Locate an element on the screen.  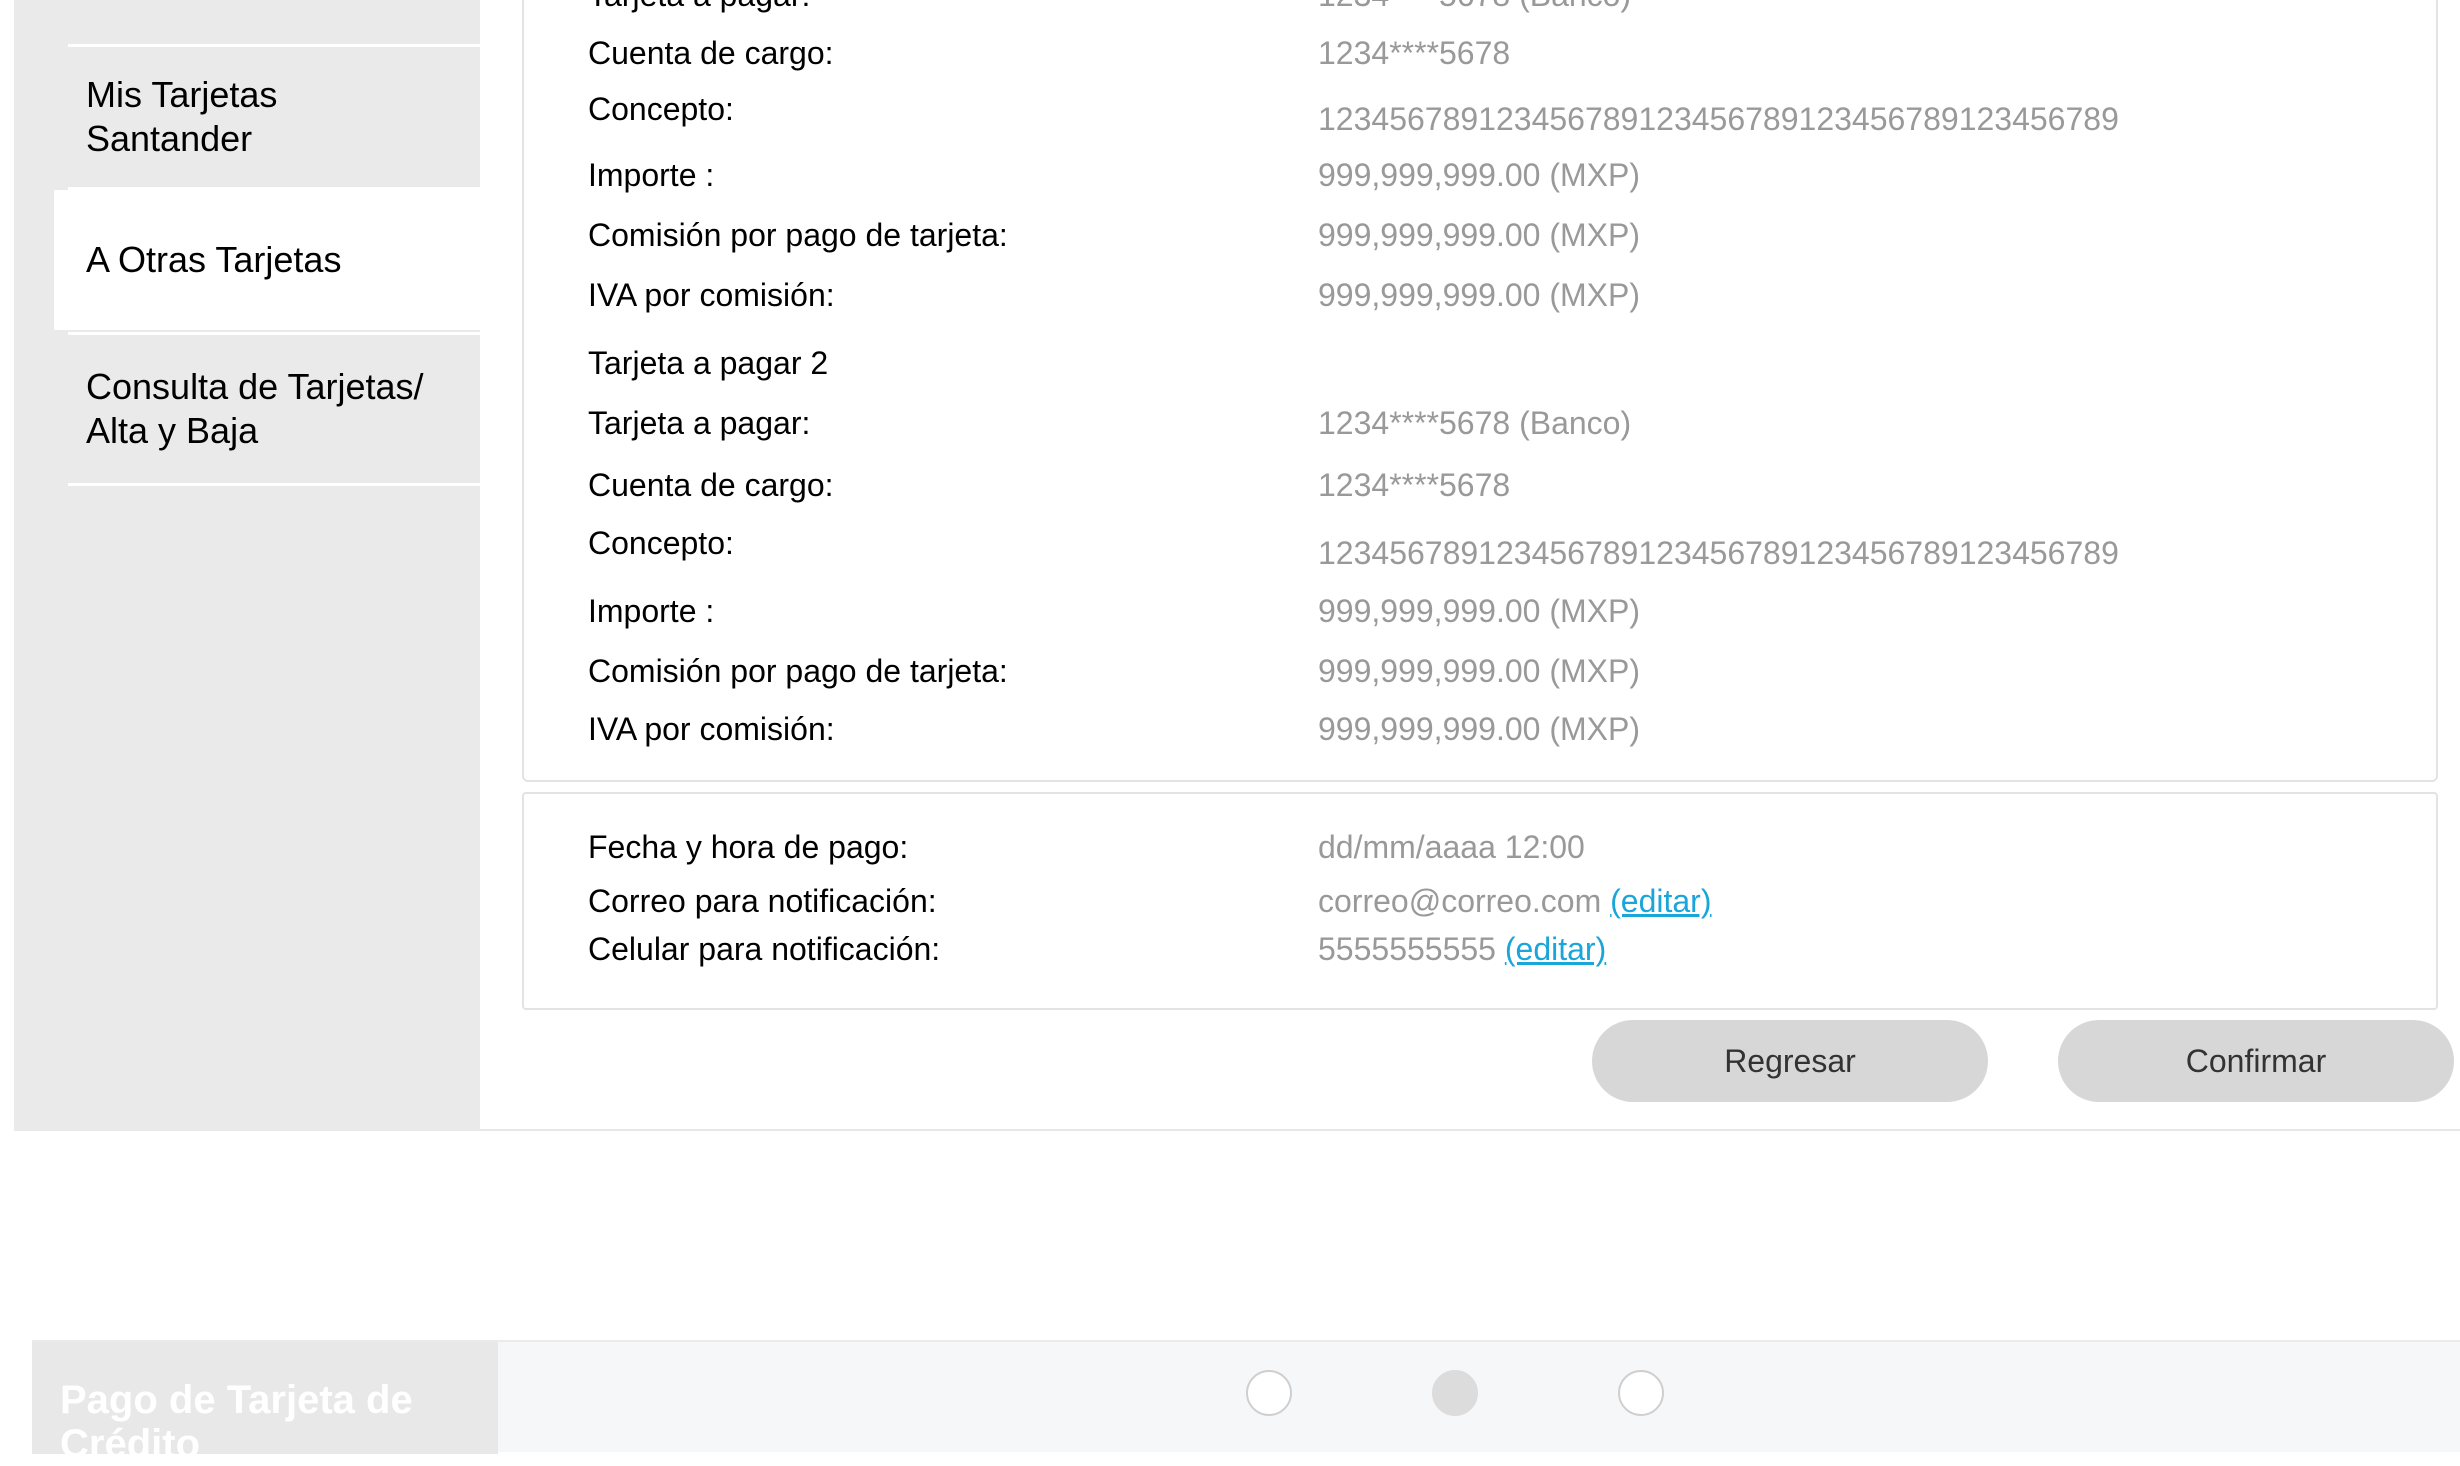
card1-cuenta-value: 1234****5678 is located at coordinates (1414, 53).